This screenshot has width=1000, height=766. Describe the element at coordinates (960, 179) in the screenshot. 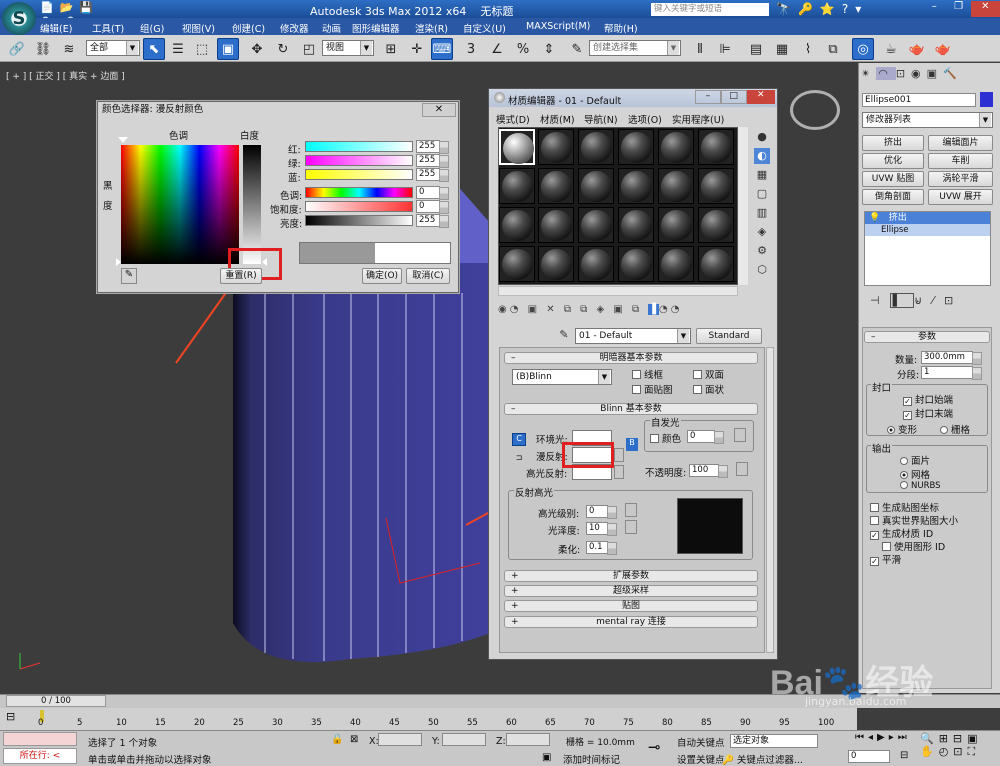

I see `turbosmooth-button: 涡轮平滑` at that location.